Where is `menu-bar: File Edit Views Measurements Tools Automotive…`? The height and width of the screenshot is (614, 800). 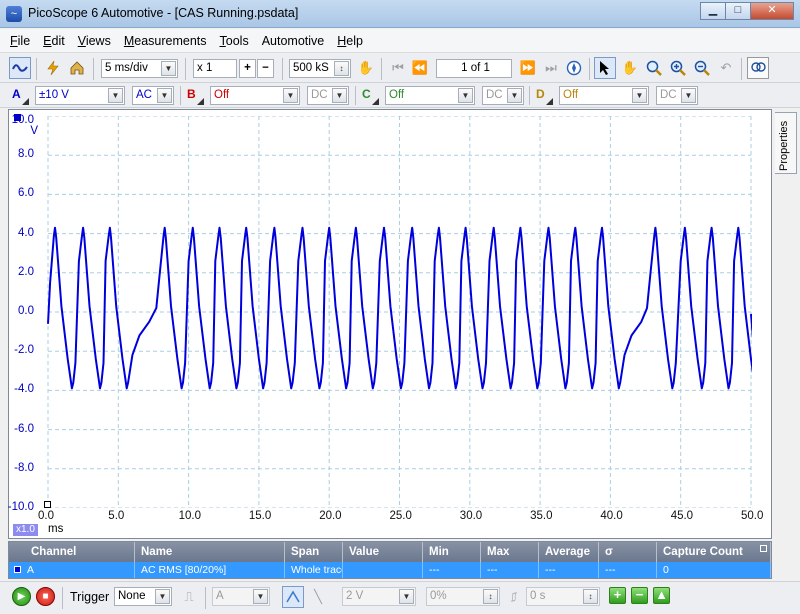
menu-bar: File Edit Views Measurements Tools Automotive… is located at coordinates (400, 41).